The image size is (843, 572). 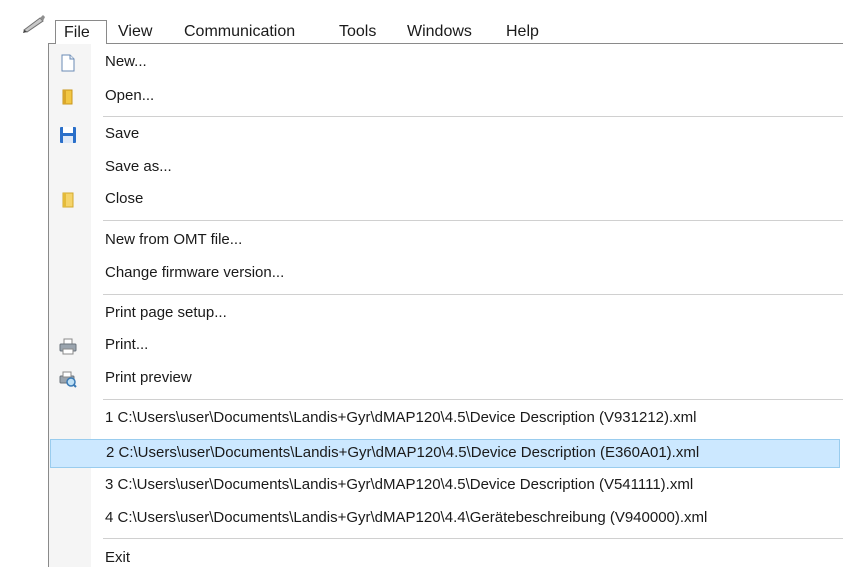 What do you see at coordinates (81, 32) in the screenshot?
I see `menu-file: File` at bounding box center [81, 32].